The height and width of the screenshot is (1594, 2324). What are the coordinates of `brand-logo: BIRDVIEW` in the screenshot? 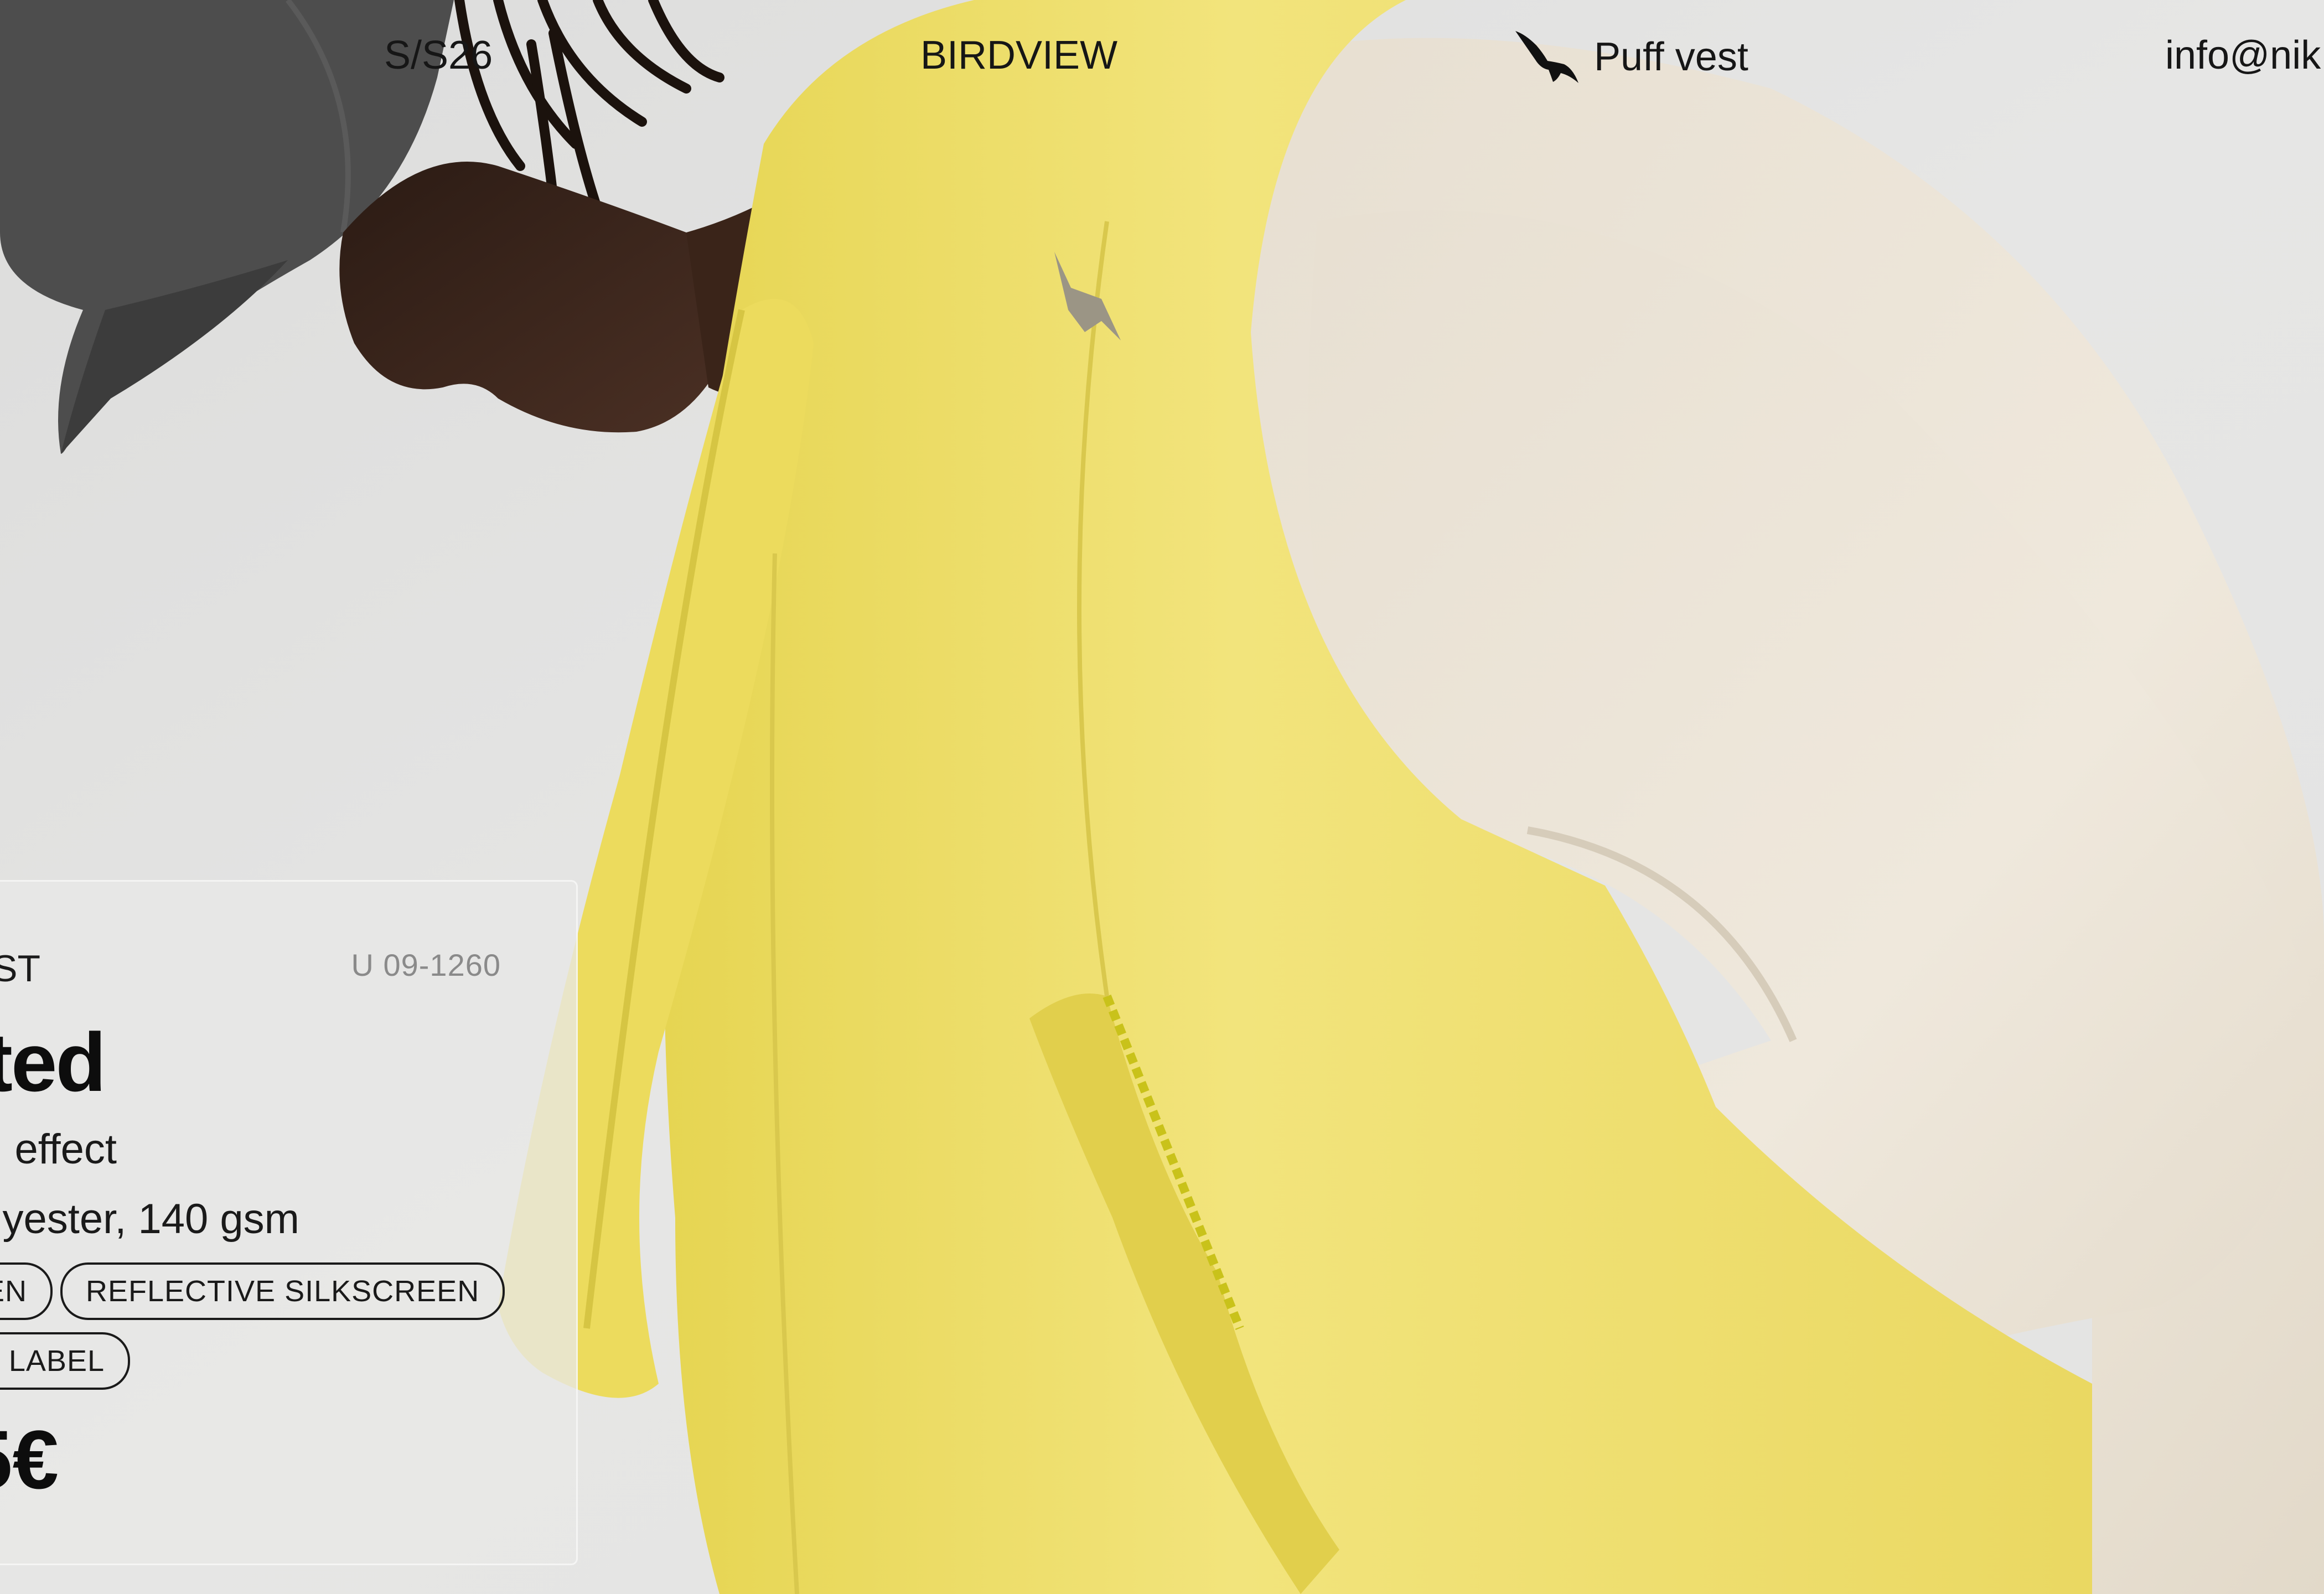 It's located at (1018, 56).